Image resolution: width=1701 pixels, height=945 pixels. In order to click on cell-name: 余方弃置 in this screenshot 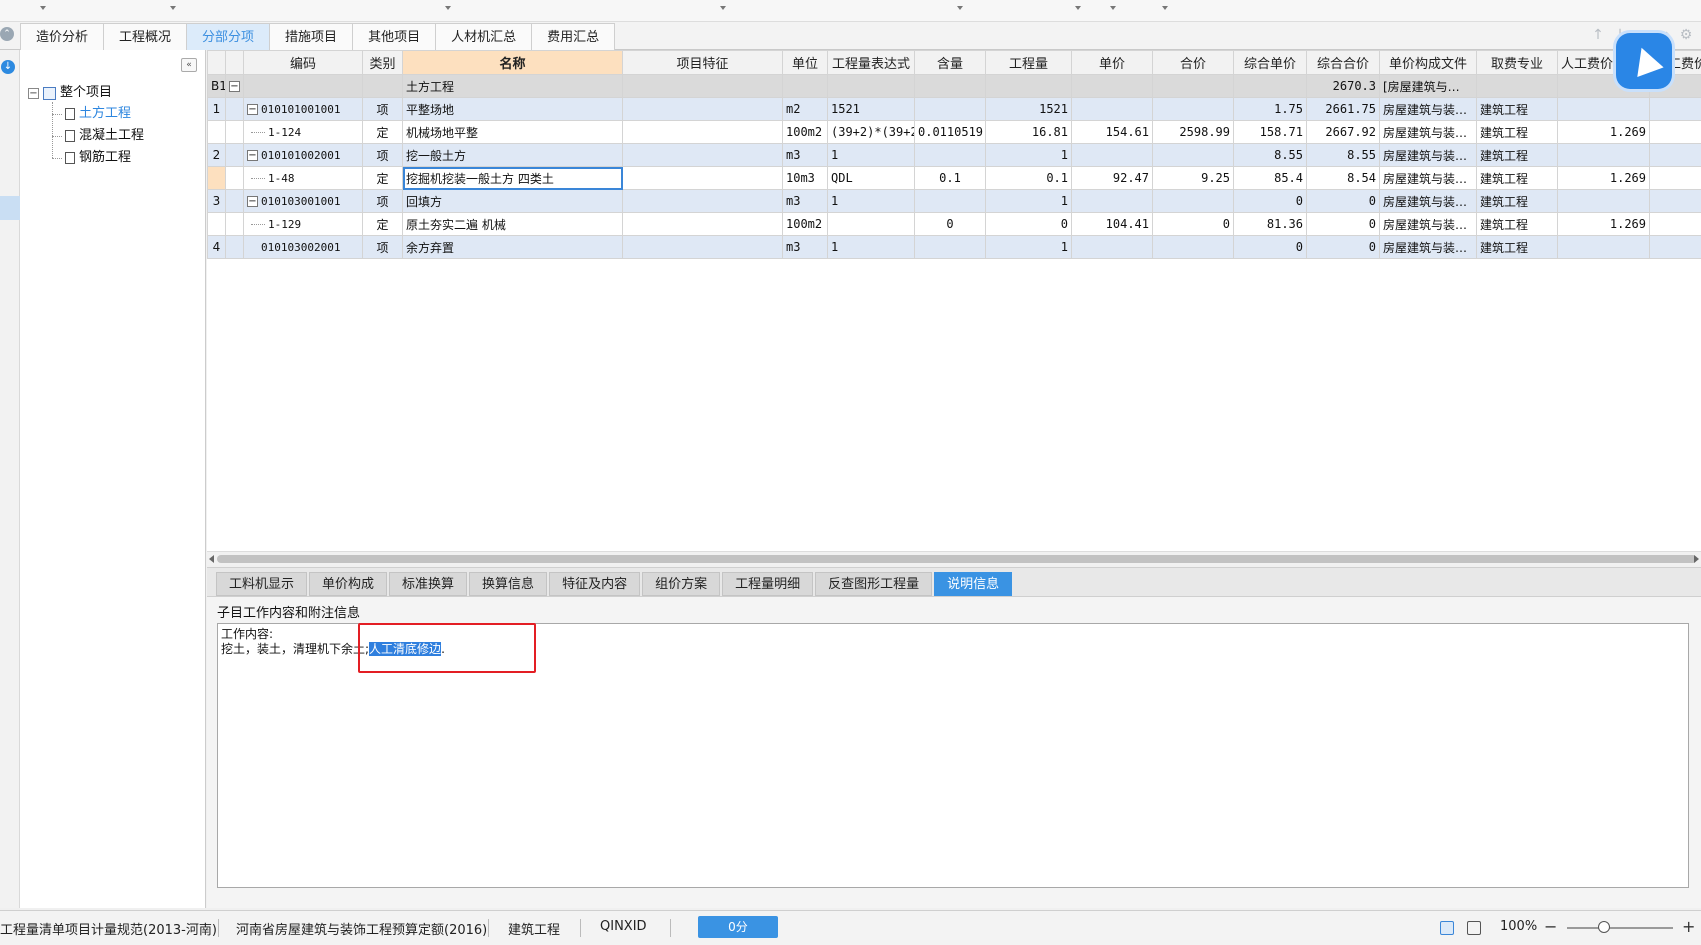, I will do `click(512, 247)`.